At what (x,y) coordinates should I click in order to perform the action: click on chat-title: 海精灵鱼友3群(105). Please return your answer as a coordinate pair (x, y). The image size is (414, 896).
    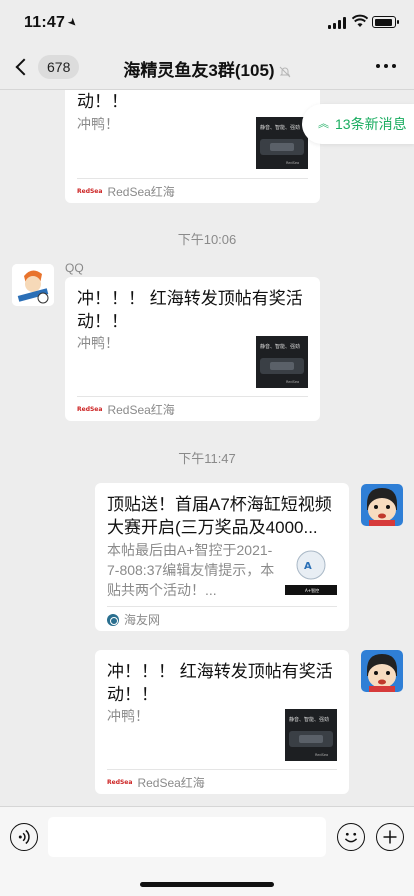
    Looking at the image, I should click on (207, 68).